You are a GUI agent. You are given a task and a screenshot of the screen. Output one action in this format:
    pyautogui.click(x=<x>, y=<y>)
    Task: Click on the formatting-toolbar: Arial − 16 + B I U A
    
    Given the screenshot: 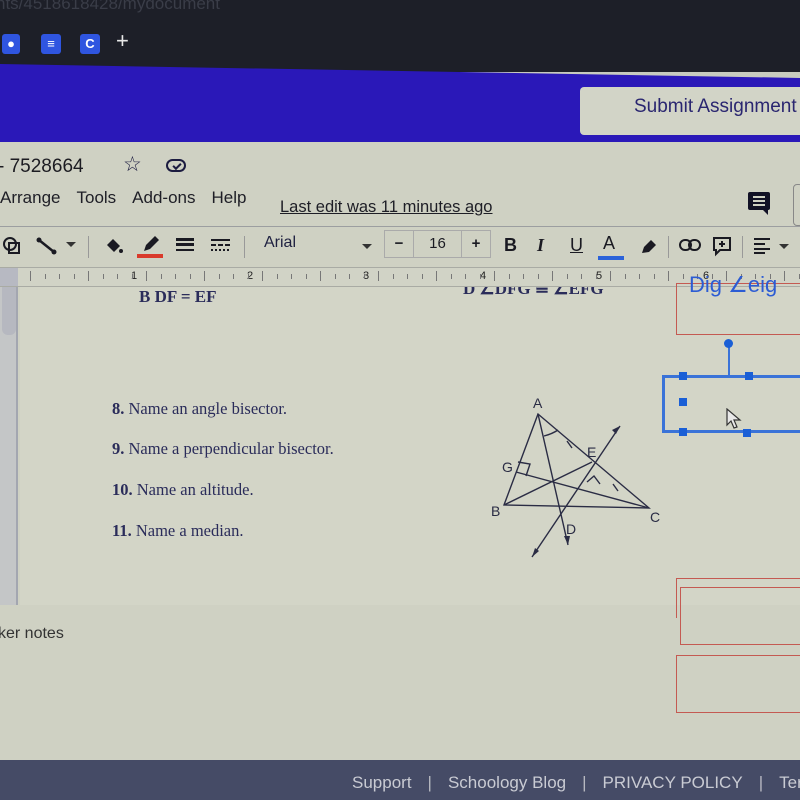 What is the action you would take?
    pyautogui.click(x=400, y=247)
    